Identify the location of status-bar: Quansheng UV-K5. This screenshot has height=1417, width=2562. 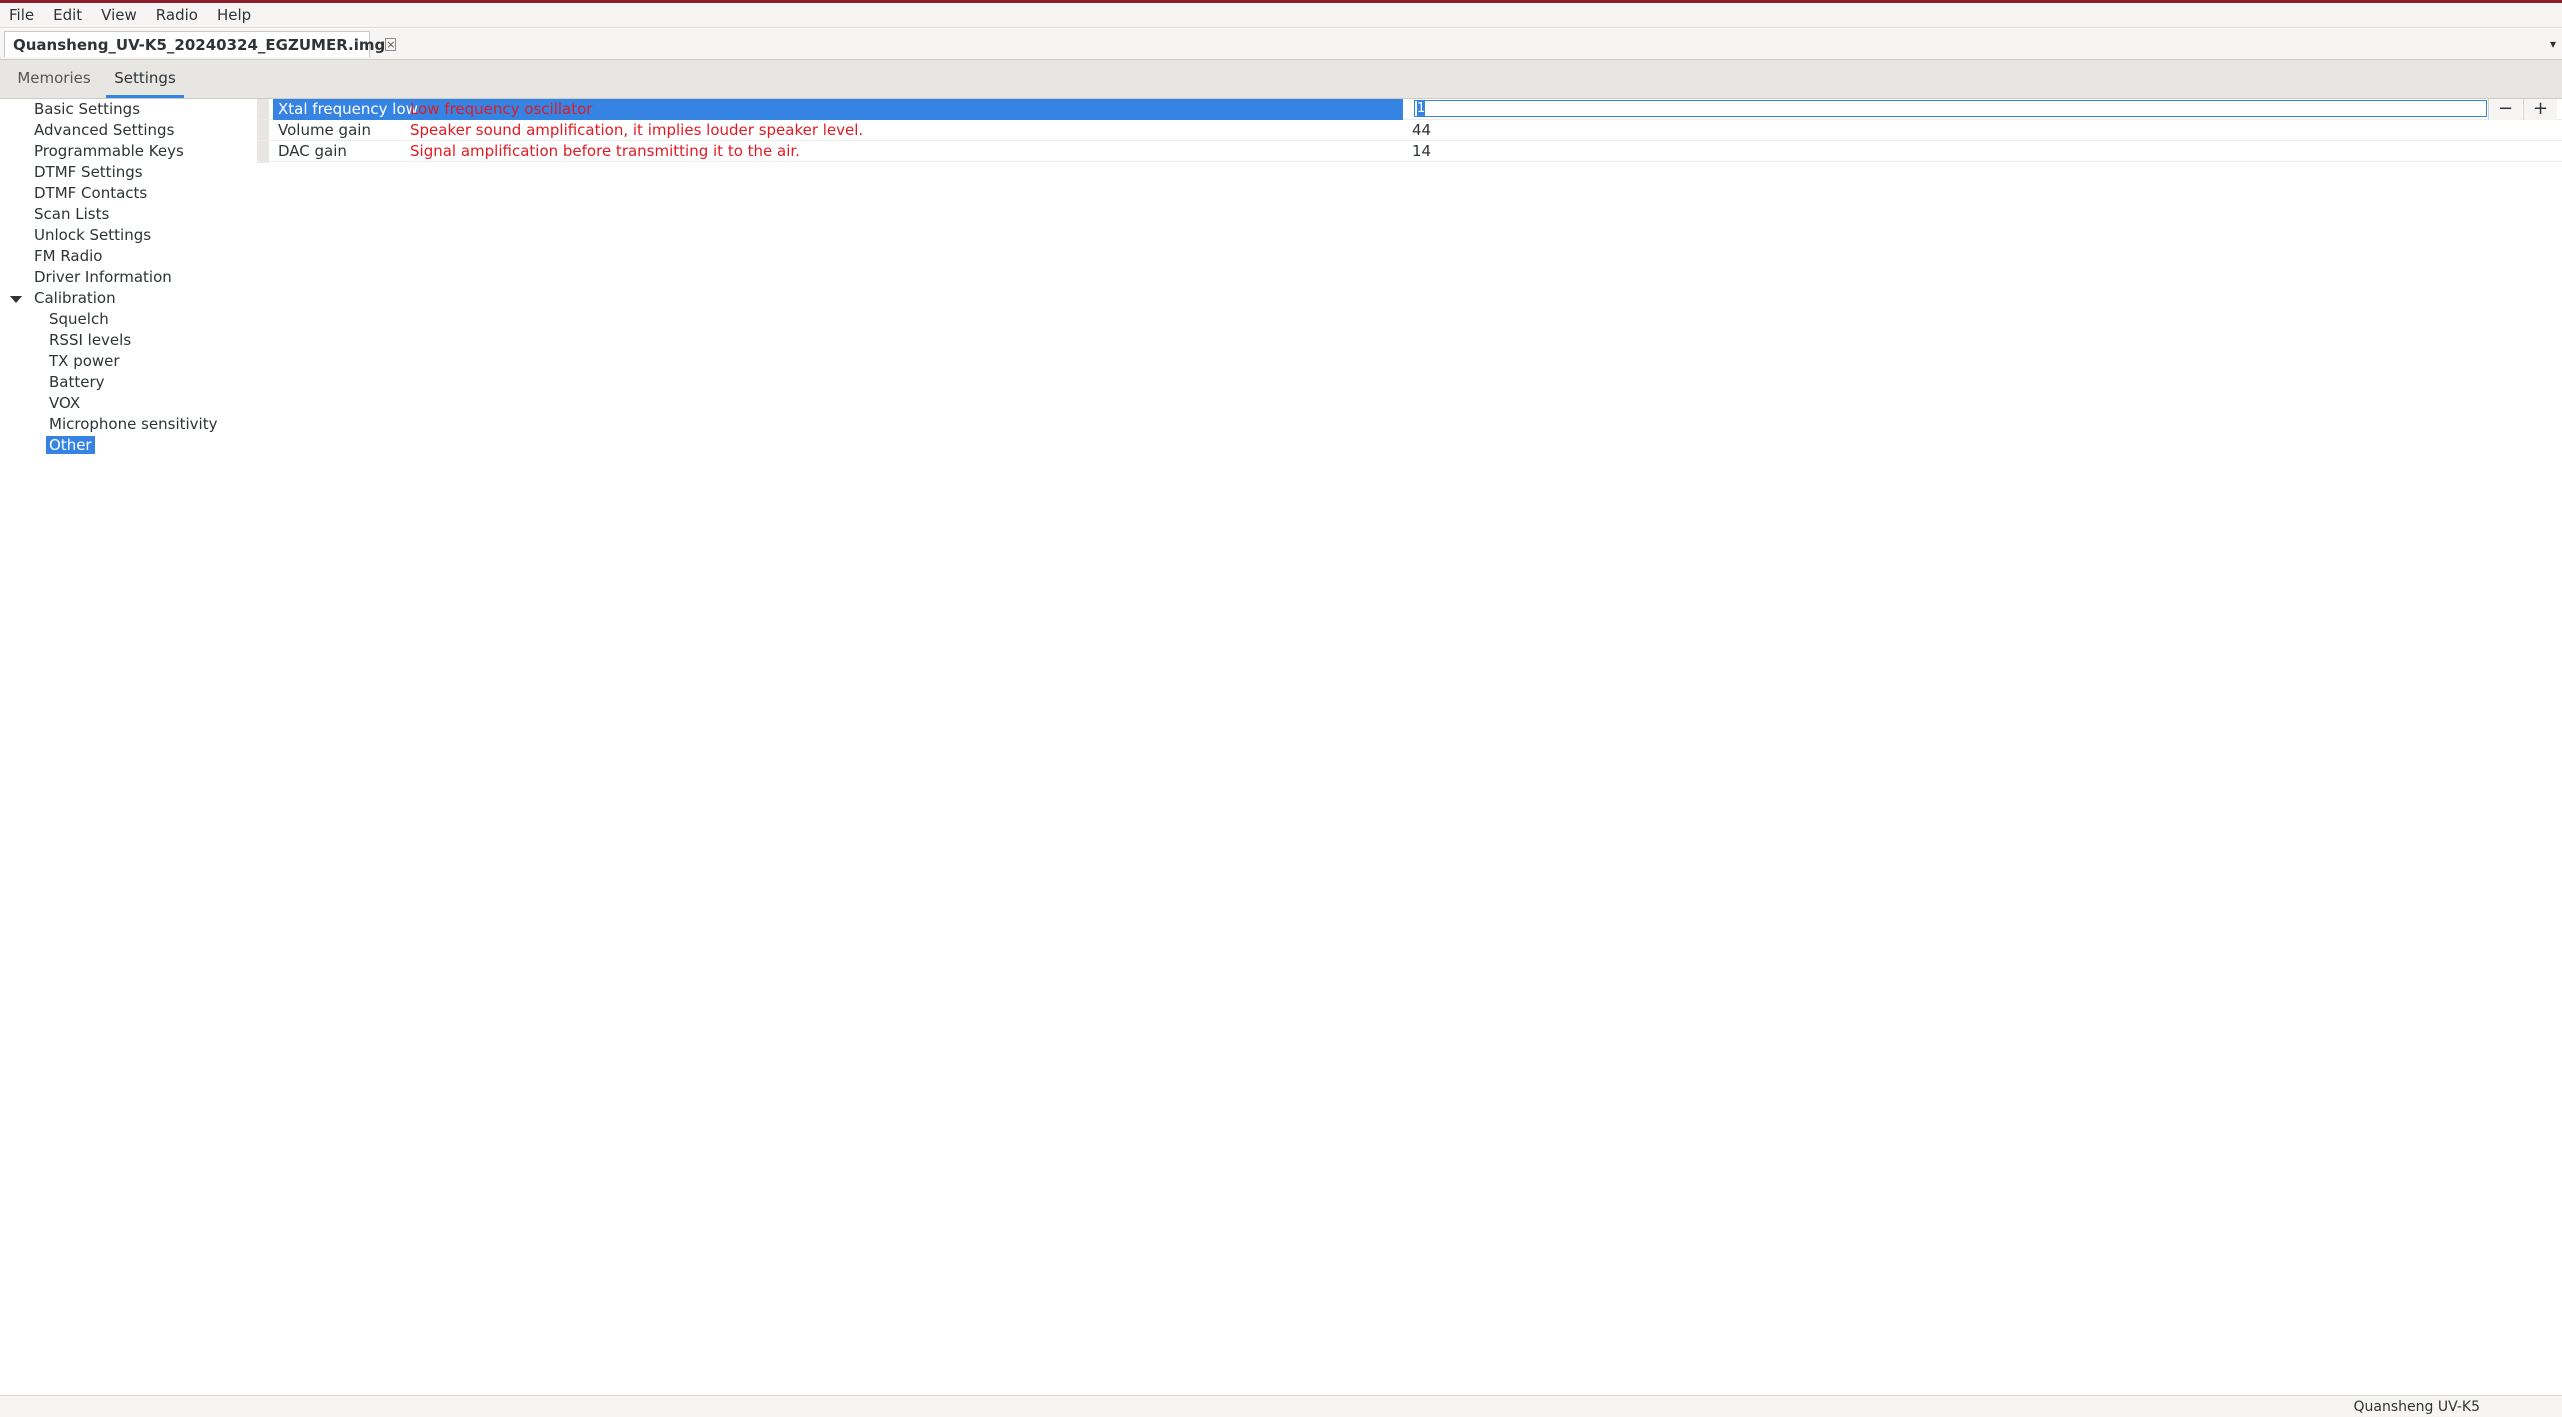
(1281, 1406).